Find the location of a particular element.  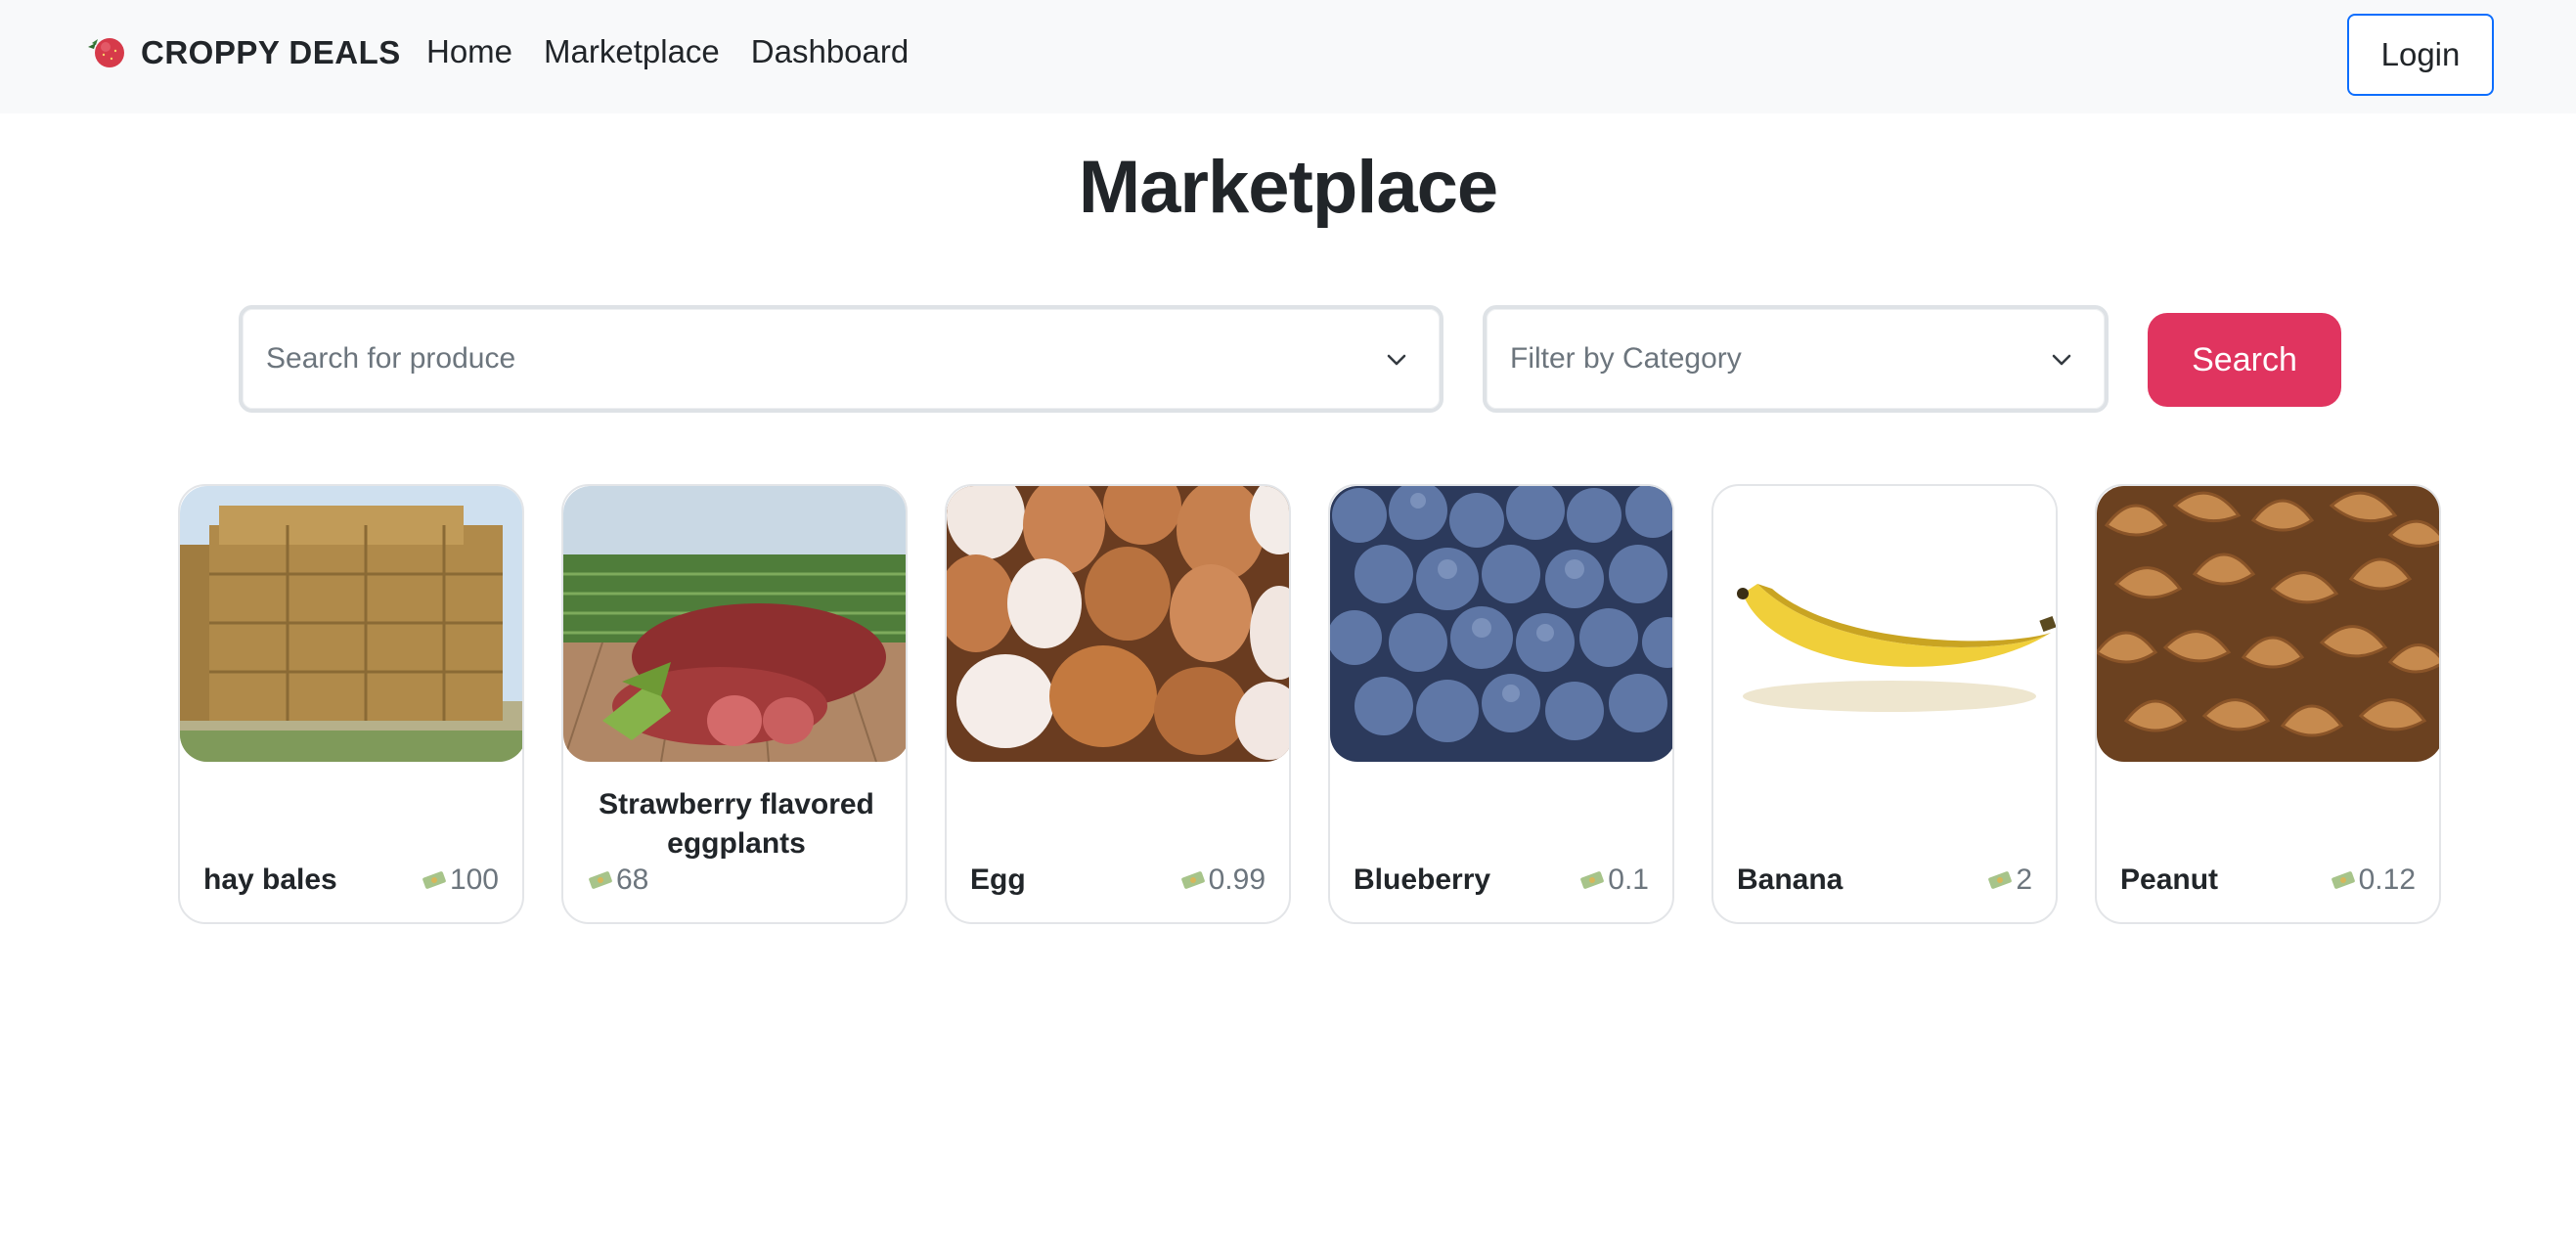

product-name: Strawberry flavored eggplants is located at coordinates (736, 824).